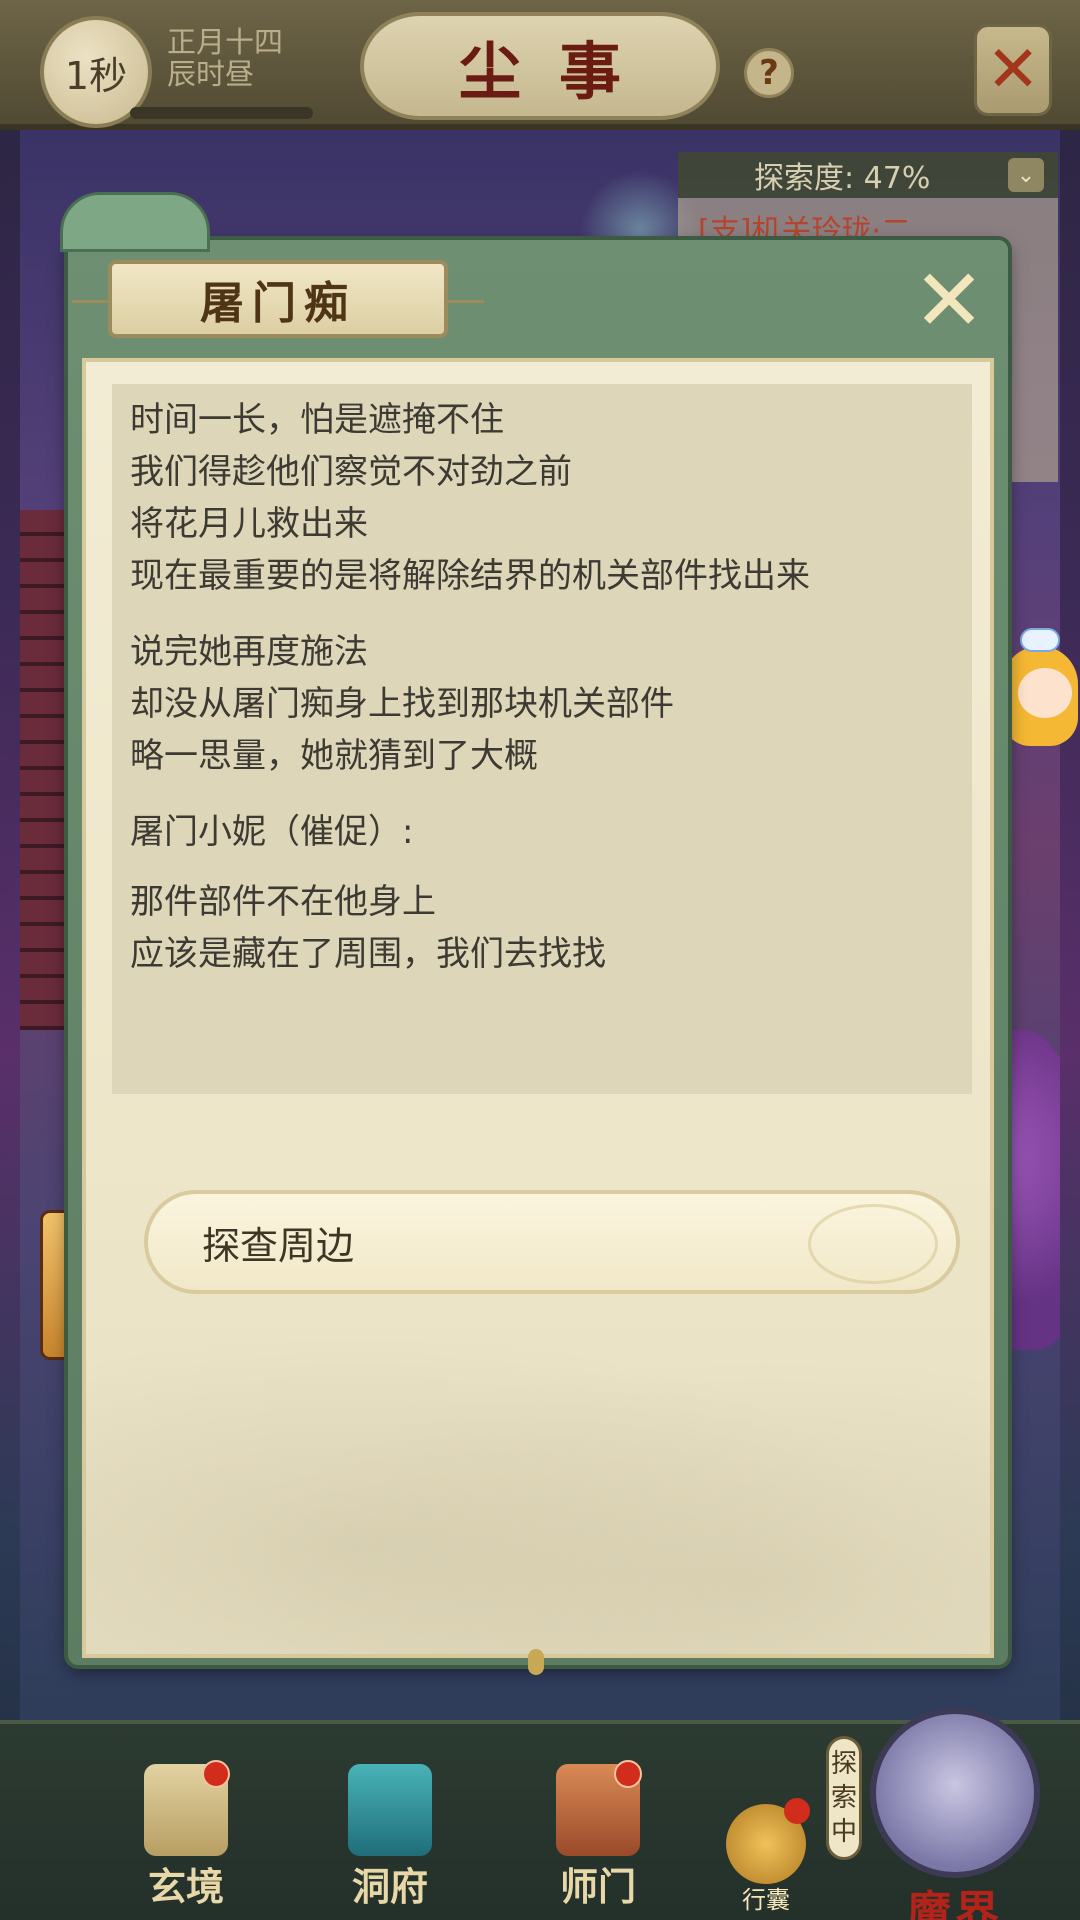 The image size is (1080, 1920). I want to click on screen-title: 尘事, so click(558, 71).